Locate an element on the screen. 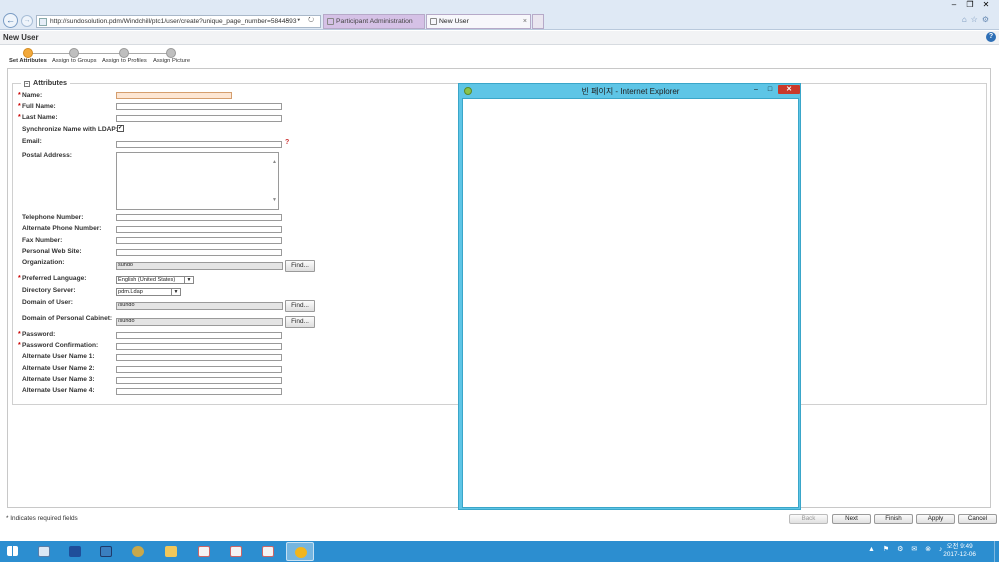 The width and height of the screenshot is (999, 562). last-name-input is located at coordinates (199, 118).